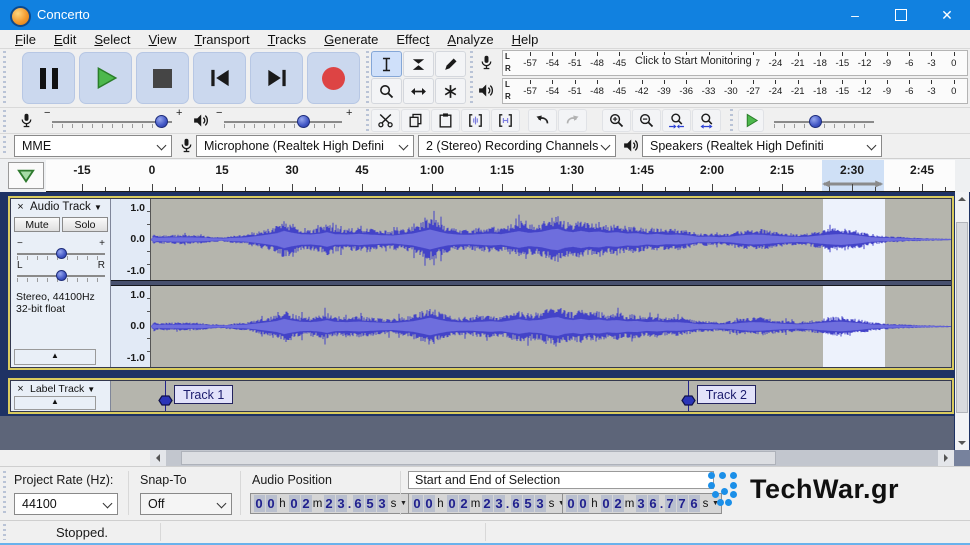 This screenshot has height=545, width=970. I want to click on skip-to-end-button, so click(276, 78).